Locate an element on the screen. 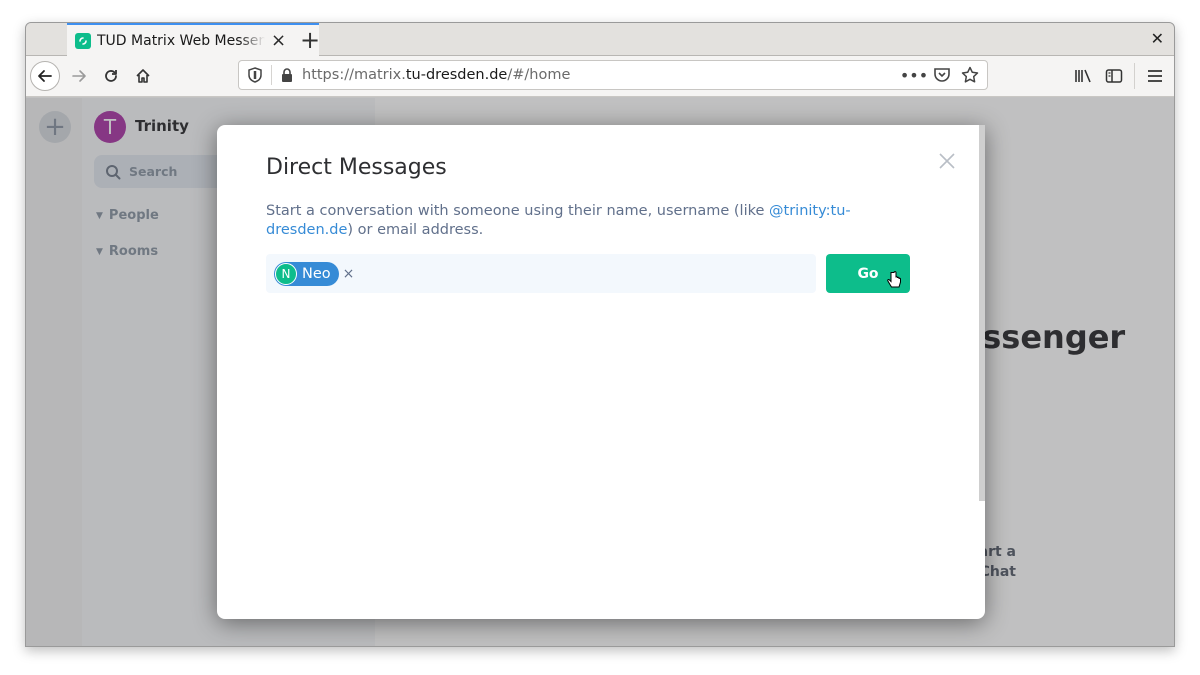  dialog-title: Direct Messages is located at coordinates (356, 167).